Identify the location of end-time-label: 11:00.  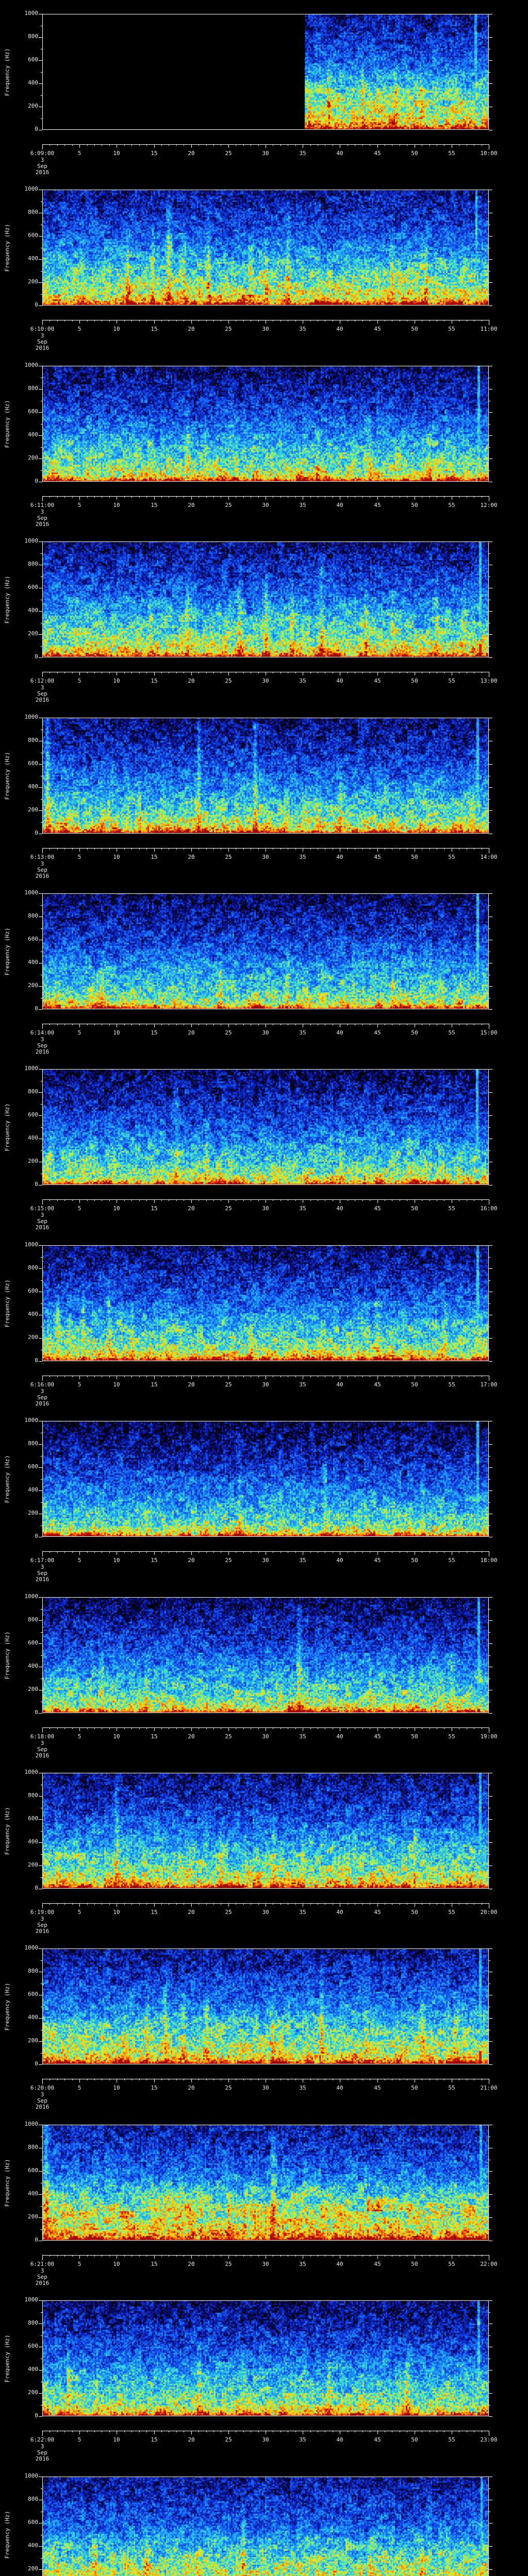
(489, 329).